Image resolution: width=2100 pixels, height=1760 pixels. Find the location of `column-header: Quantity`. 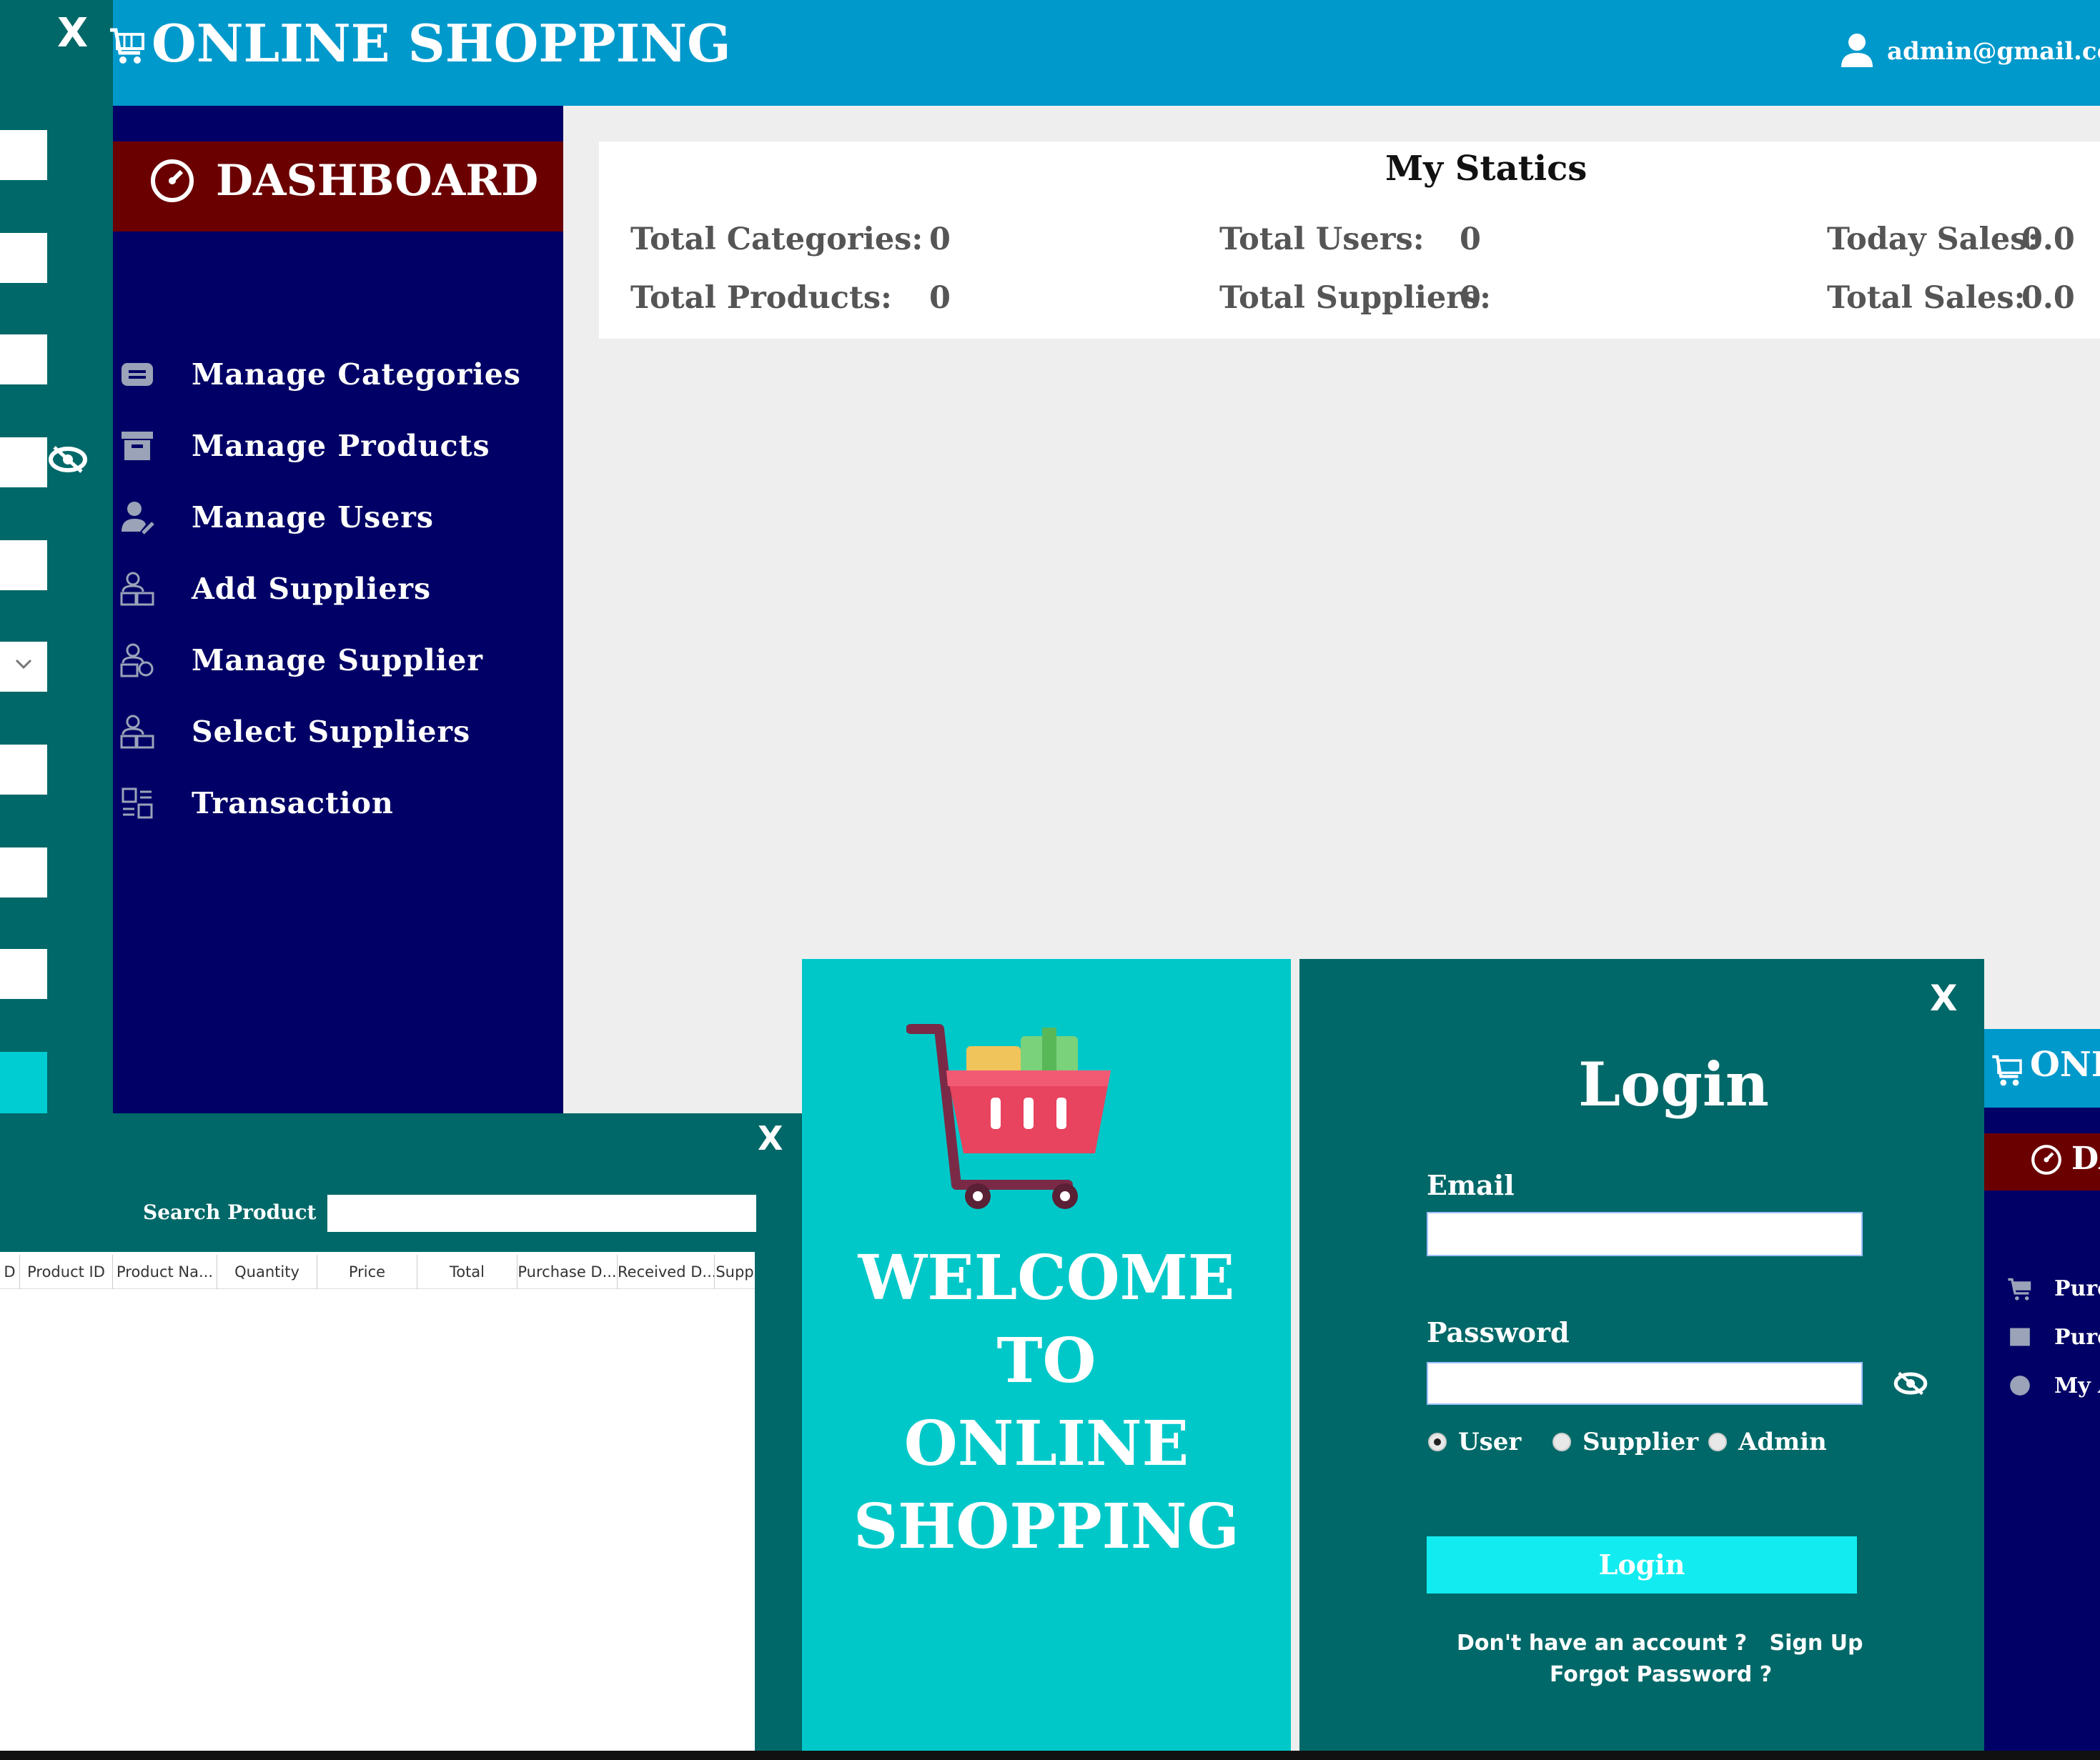

column-header: Quantity is located at coordinates (267, 1272).